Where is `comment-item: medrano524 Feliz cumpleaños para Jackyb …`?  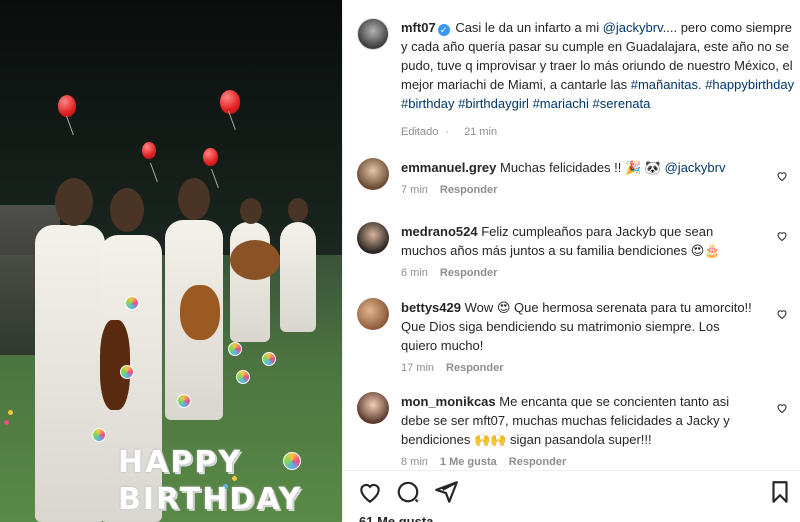
comment-item: medrano524 Feliz cumpleaños para Jackyb … is located at coordinates (577, 252).